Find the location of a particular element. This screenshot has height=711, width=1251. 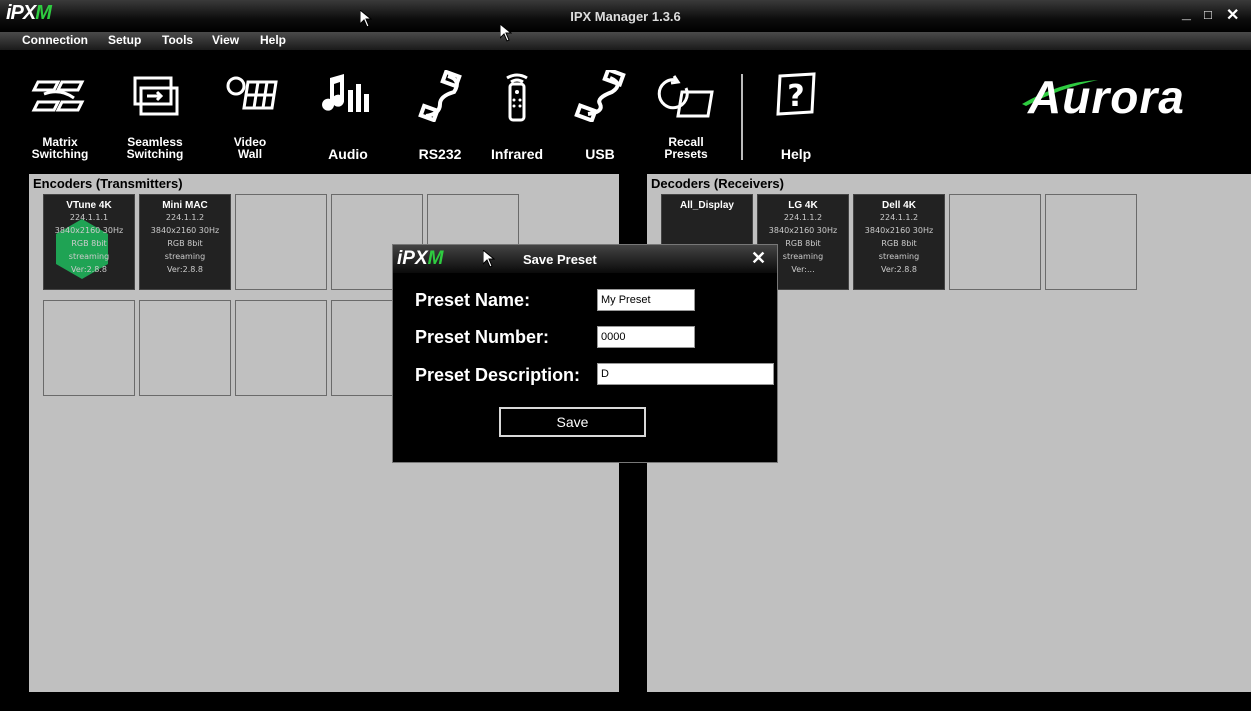

encoder-name: VTune 4K is located at coordinates (89, 205).